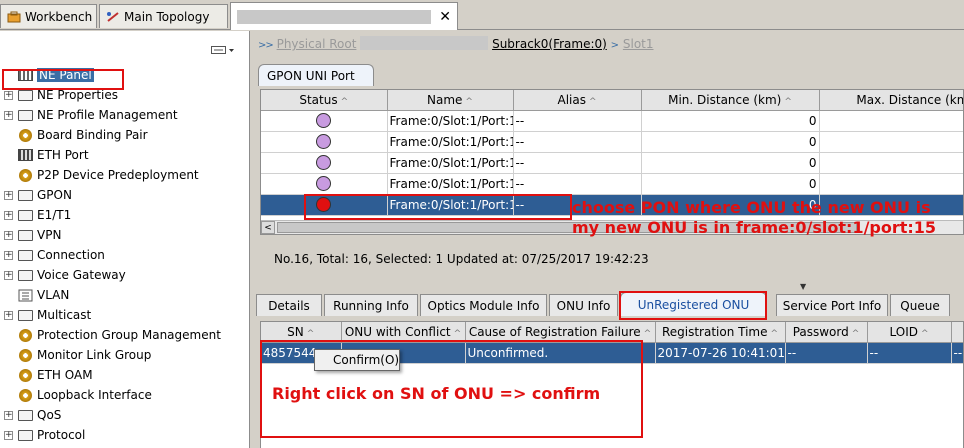 The width and height of the screenshot is (964, 448). Describe the element at coordinates (124, 255) in the screenshot. I see `tree-item-connection: + Connection` at that location.